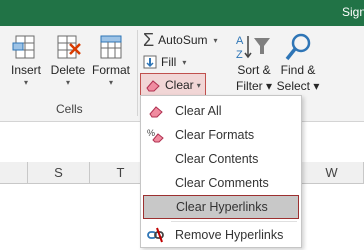 The height and width of the screenshot is (250, 364). Describe the element at coordinates (111, 60) in the screenshot. I see `format-button: Format ▾` at that location.